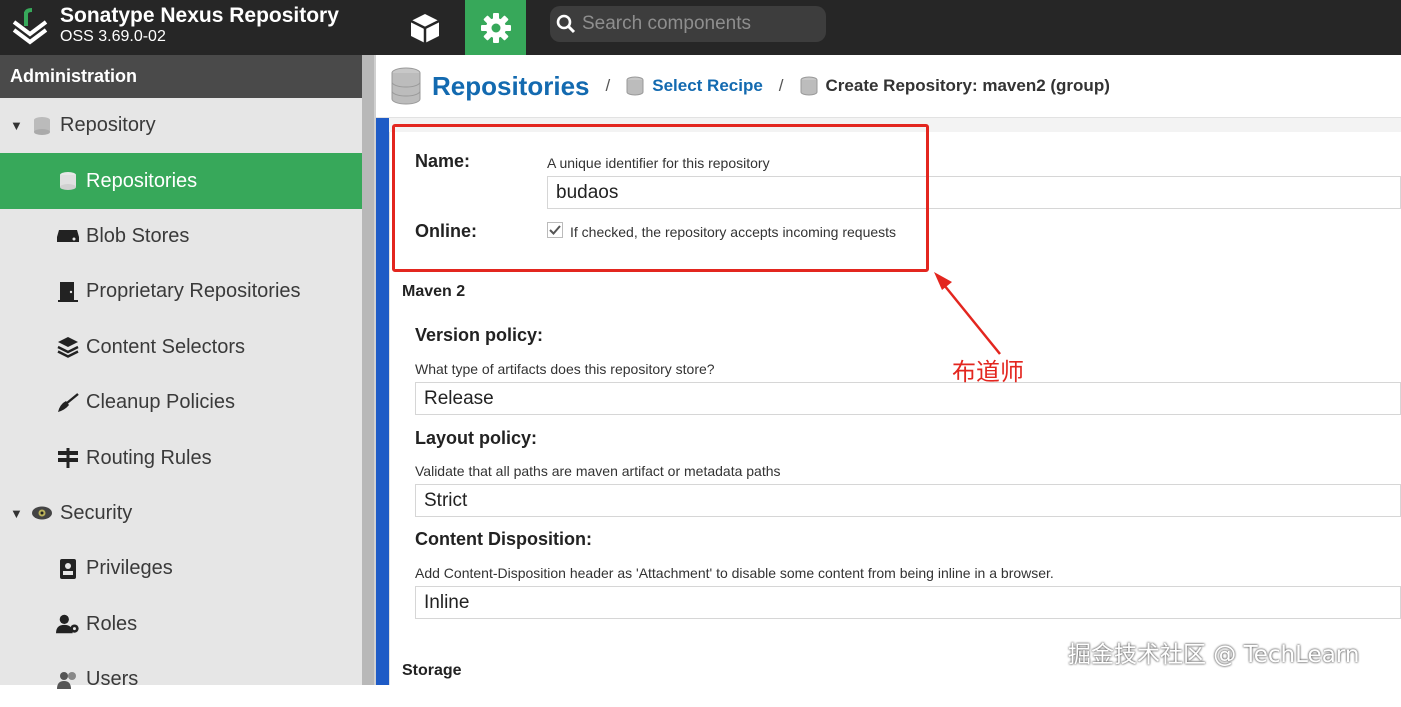 Image resolution: width=1401 pixels, height=707 pixels. I want to click on sidebar-item-label: Content Selectors, so click(165, 346).